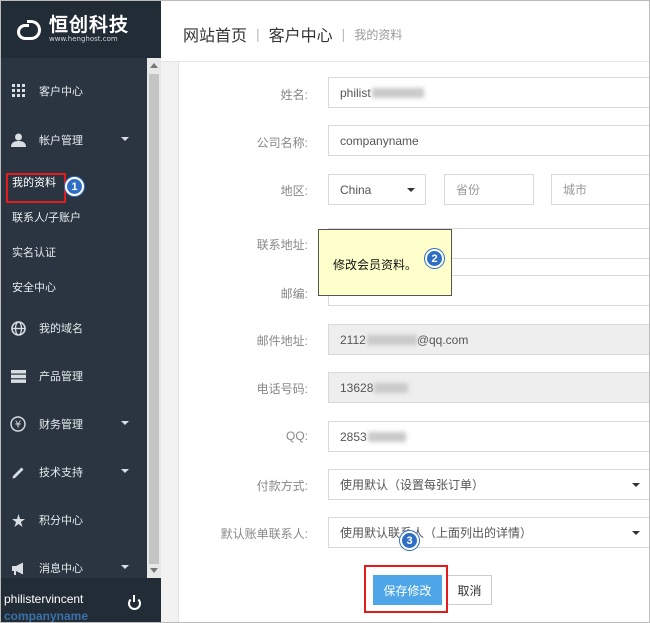 Image resolution: width=650 pixels, height=623 pixels. Describe the element at coordinates (46, 616) in the screenshot. I see `user-company: companyname` at that location.